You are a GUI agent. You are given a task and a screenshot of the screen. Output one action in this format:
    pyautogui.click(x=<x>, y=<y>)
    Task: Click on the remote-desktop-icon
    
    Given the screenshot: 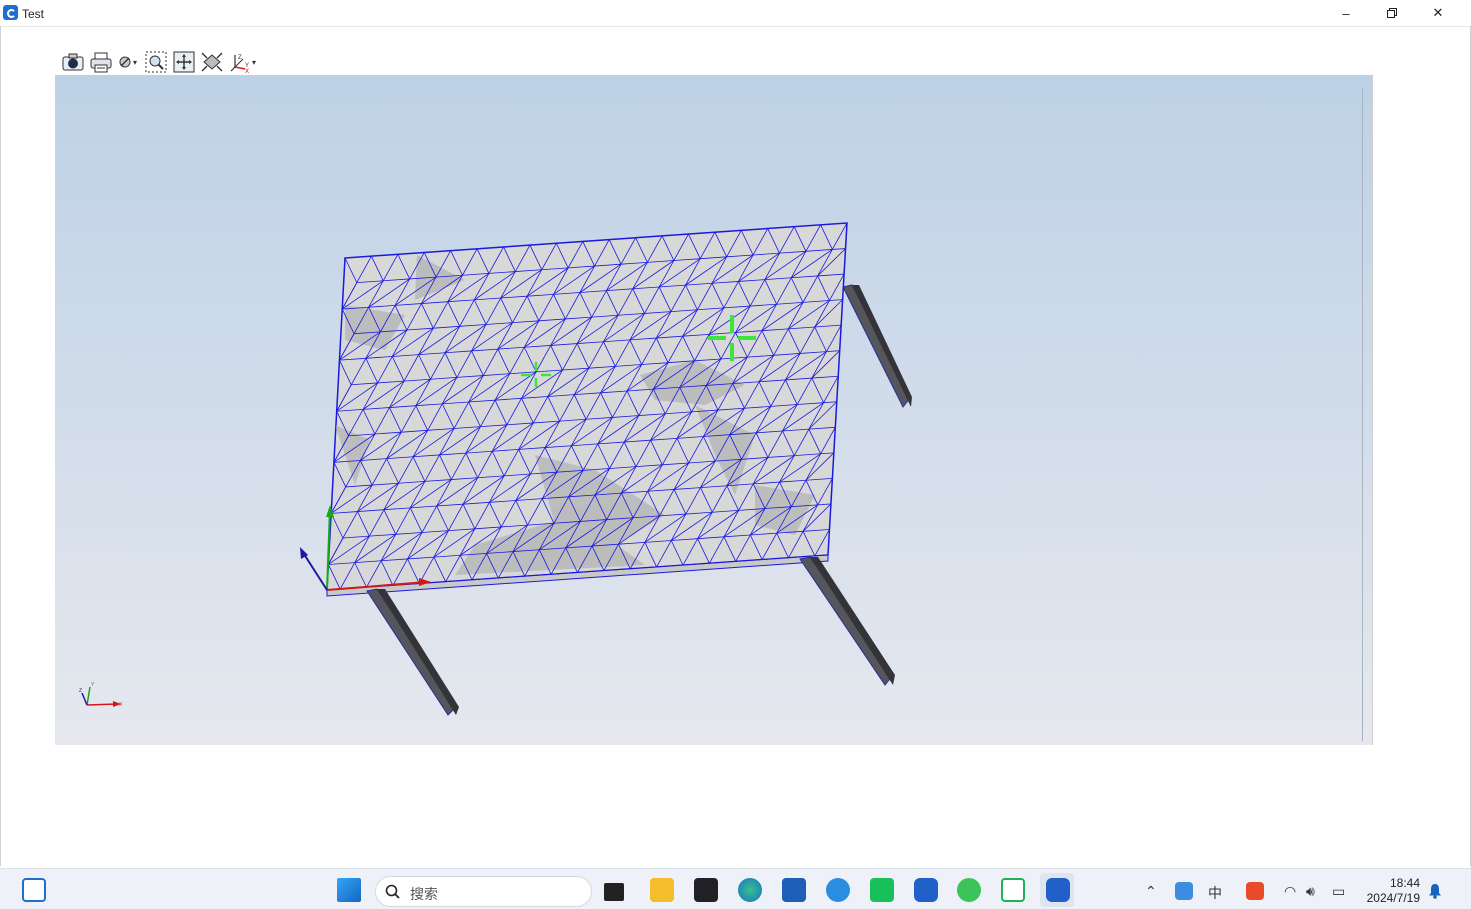 What is the action you would take?
    pyautogui.click(x=1013, y=890)
    